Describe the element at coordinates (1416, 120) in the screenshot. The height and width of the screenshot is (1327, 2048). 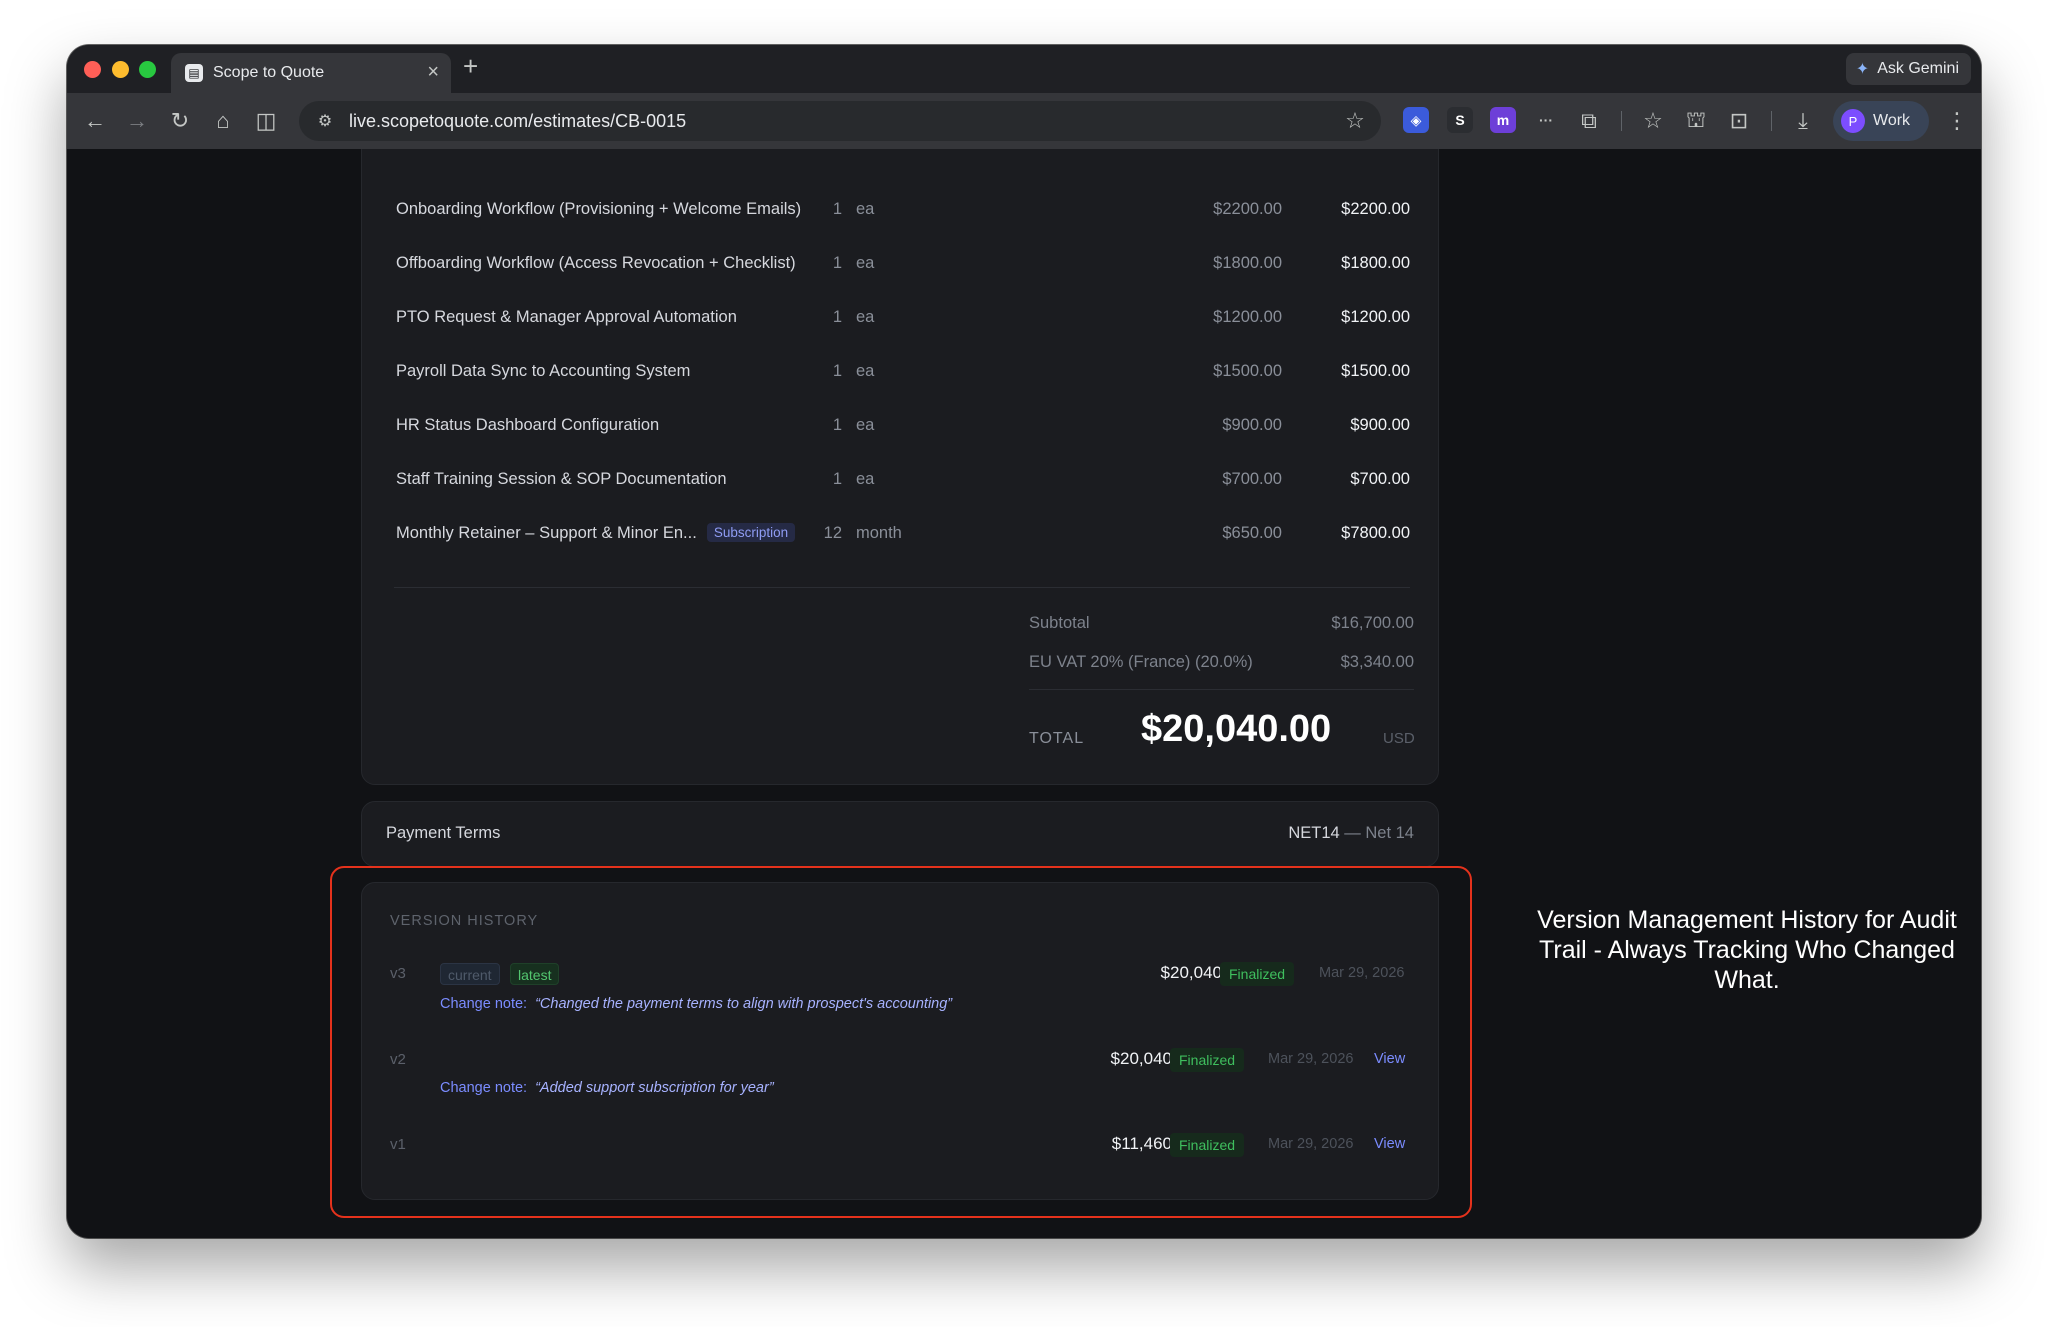
I see `extension-shield-icon: ◈` at that location.